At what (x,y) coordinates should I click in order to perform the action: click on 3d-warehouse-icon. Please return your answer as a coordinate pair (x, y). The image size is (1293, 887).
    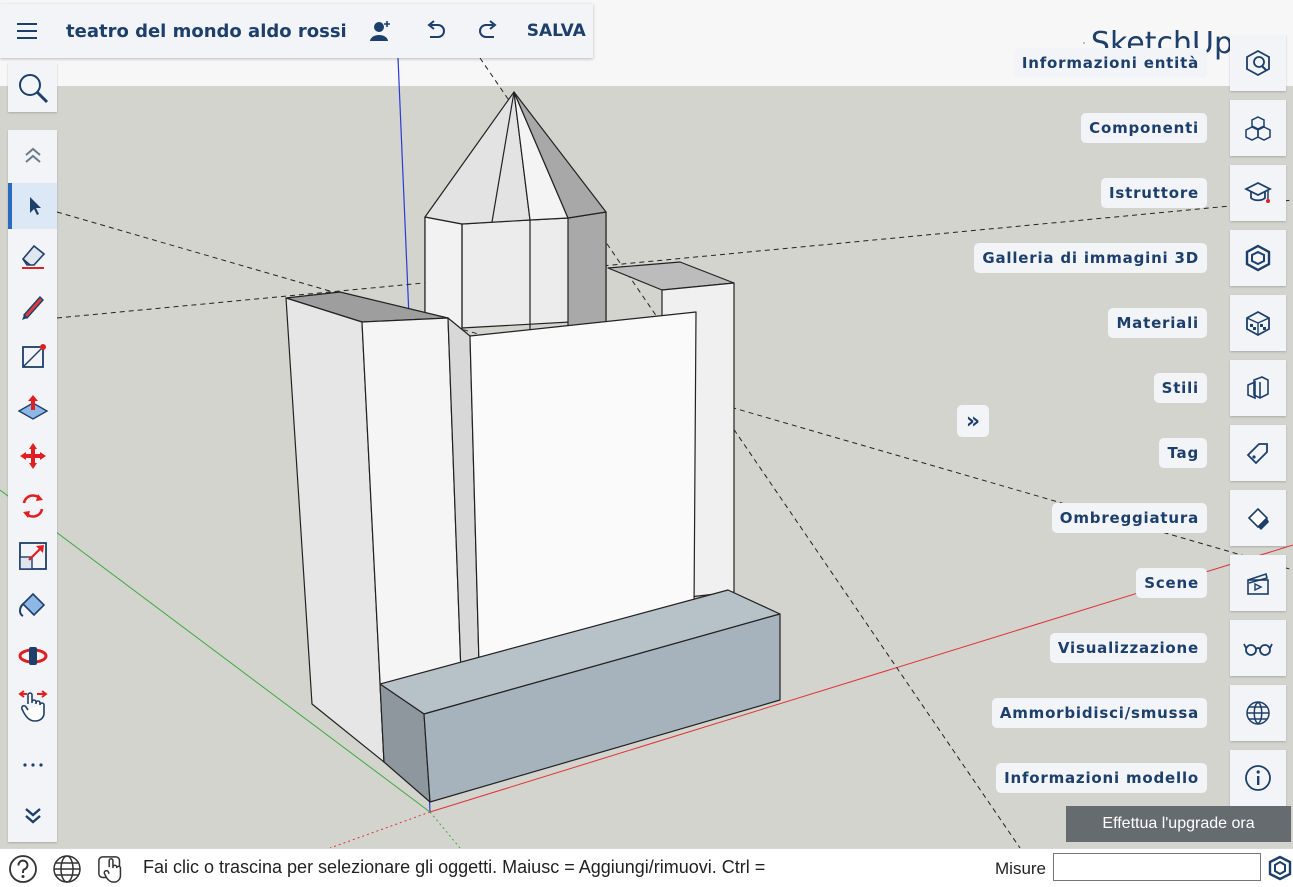
    Looking at the image, I should click on (1258, 258).